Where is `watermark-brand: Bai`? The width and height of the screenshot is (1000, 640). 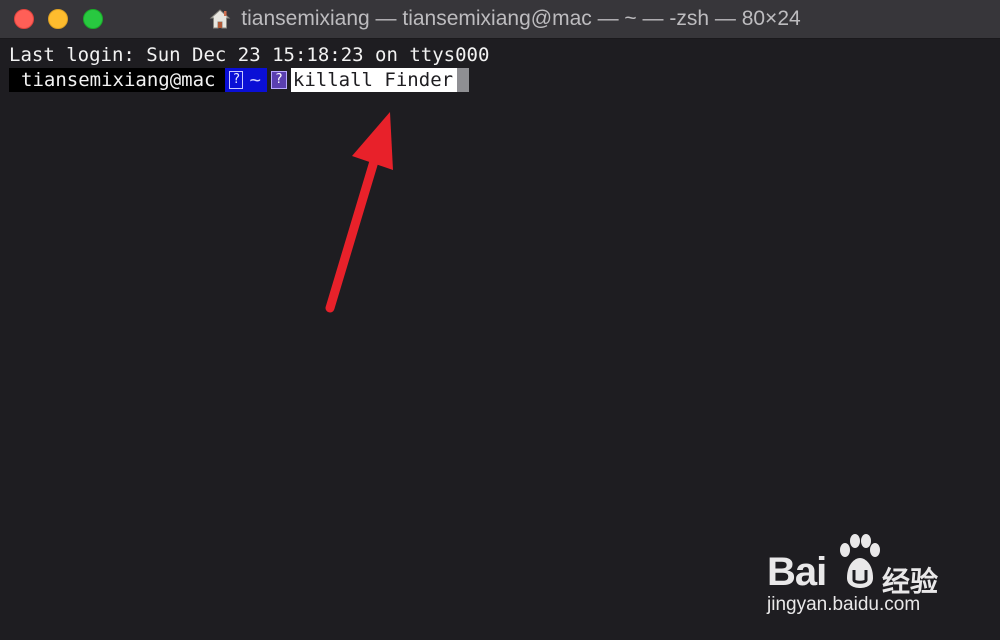
watermark-brand: Bai is located at coordinates (797, 572).